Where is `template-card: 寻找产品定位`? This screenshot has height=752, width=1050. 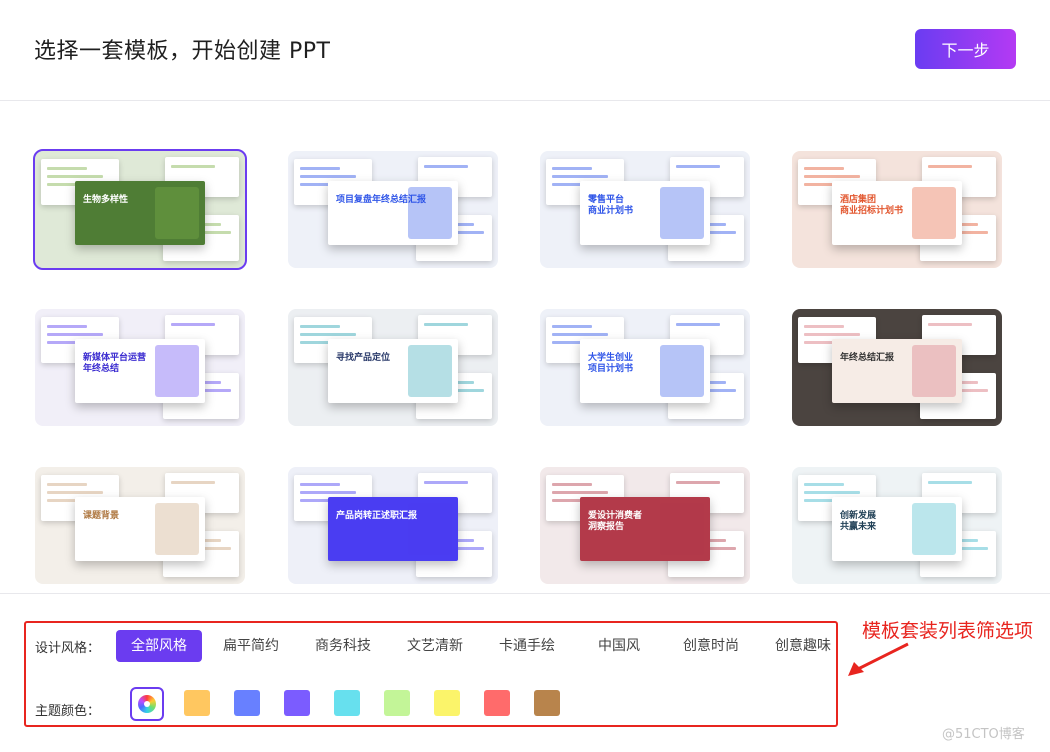 template-card: 寻找产品定位 is located at coordinates (393, 367).